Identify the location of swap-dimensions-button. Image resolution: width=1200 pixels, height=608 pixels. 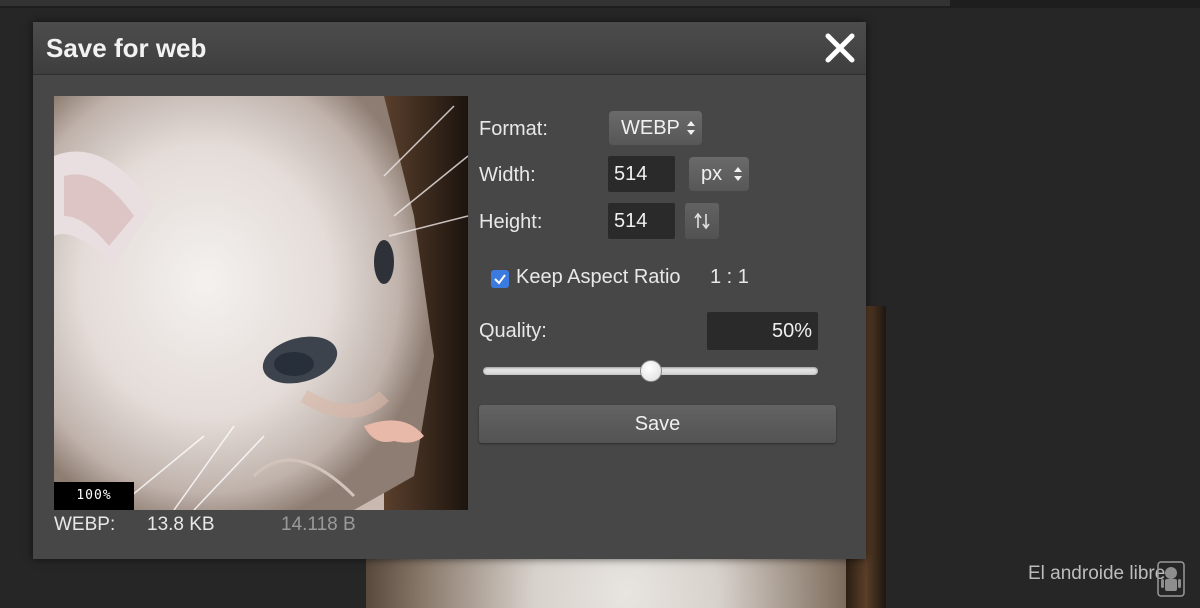
(702, 221).